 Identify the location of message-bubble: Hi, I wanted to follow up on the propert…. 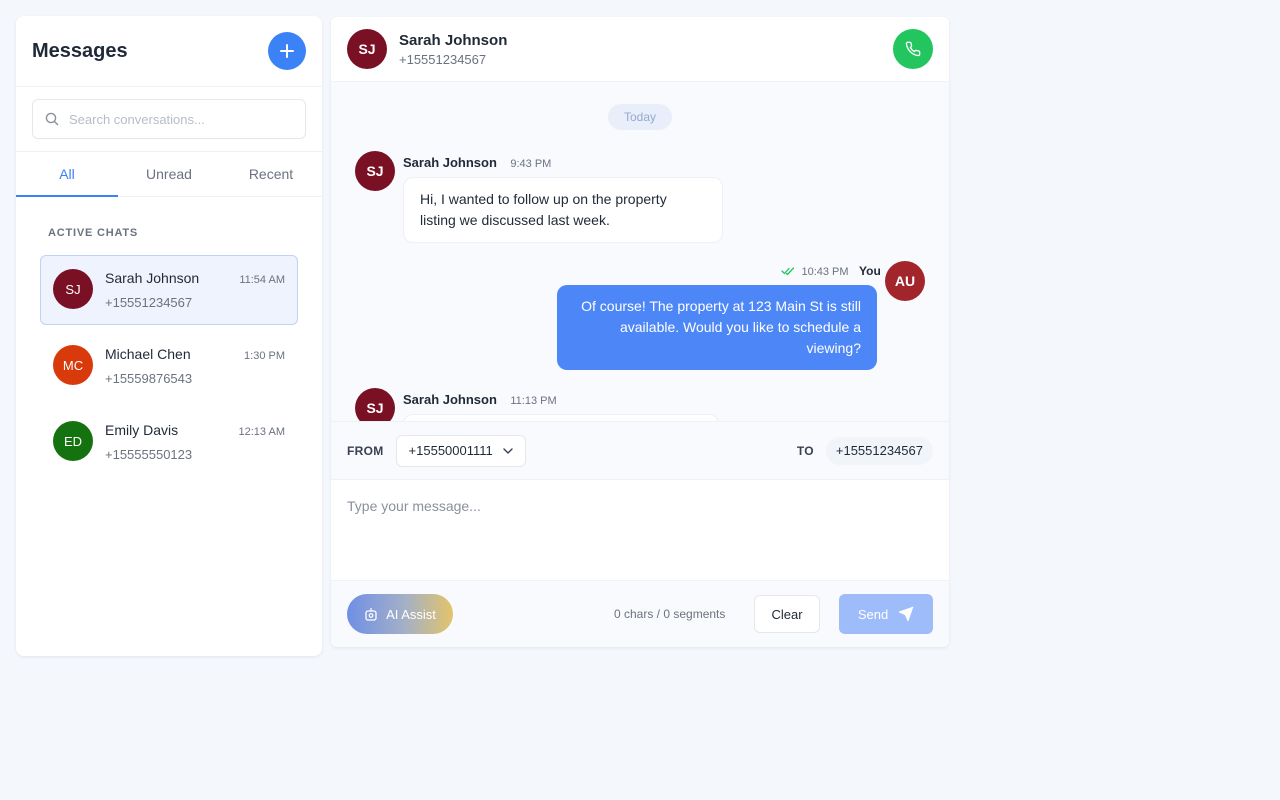
(563, 210).